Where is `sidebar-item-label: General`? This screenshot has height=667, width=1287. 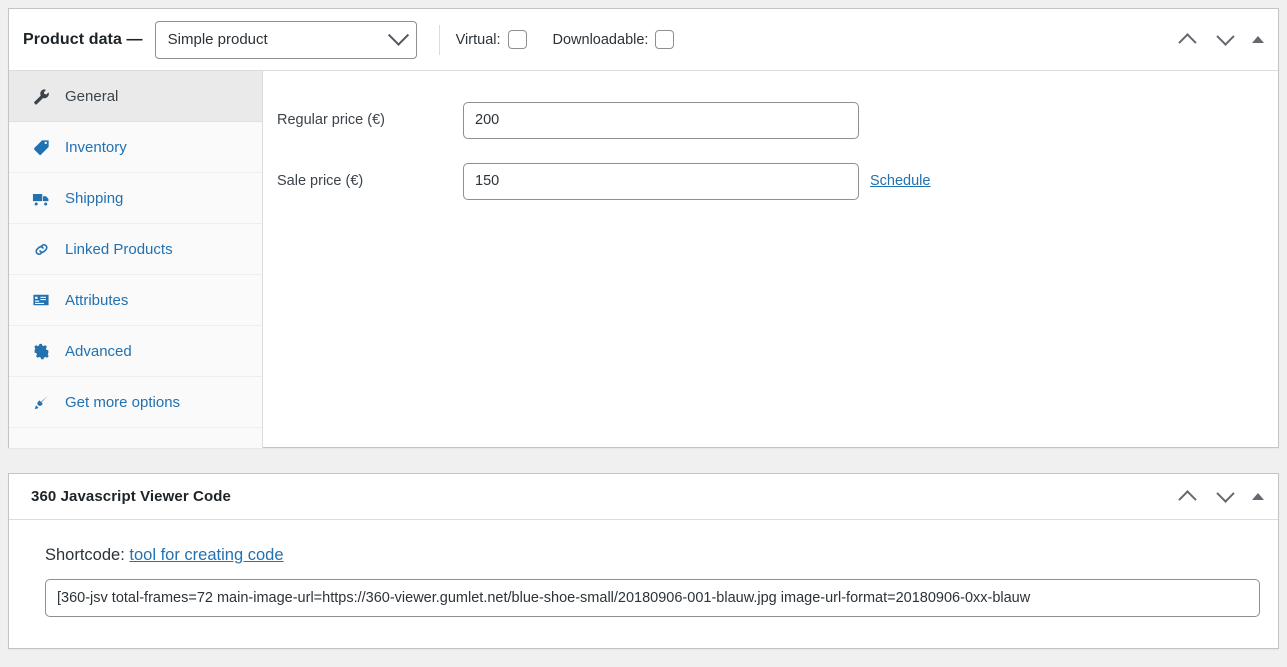 sidebar-item-label: General is located at coordinates (92, 96).